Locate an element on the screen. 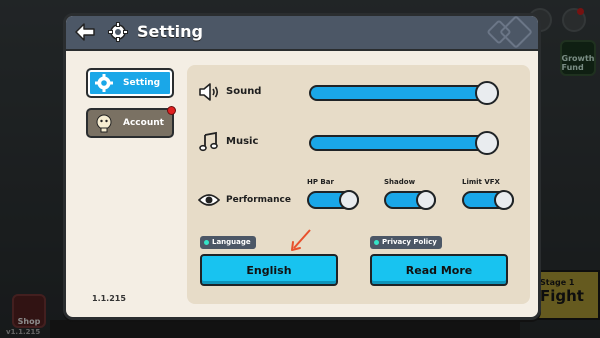  language-button: English is located at coordinates (269, 270).